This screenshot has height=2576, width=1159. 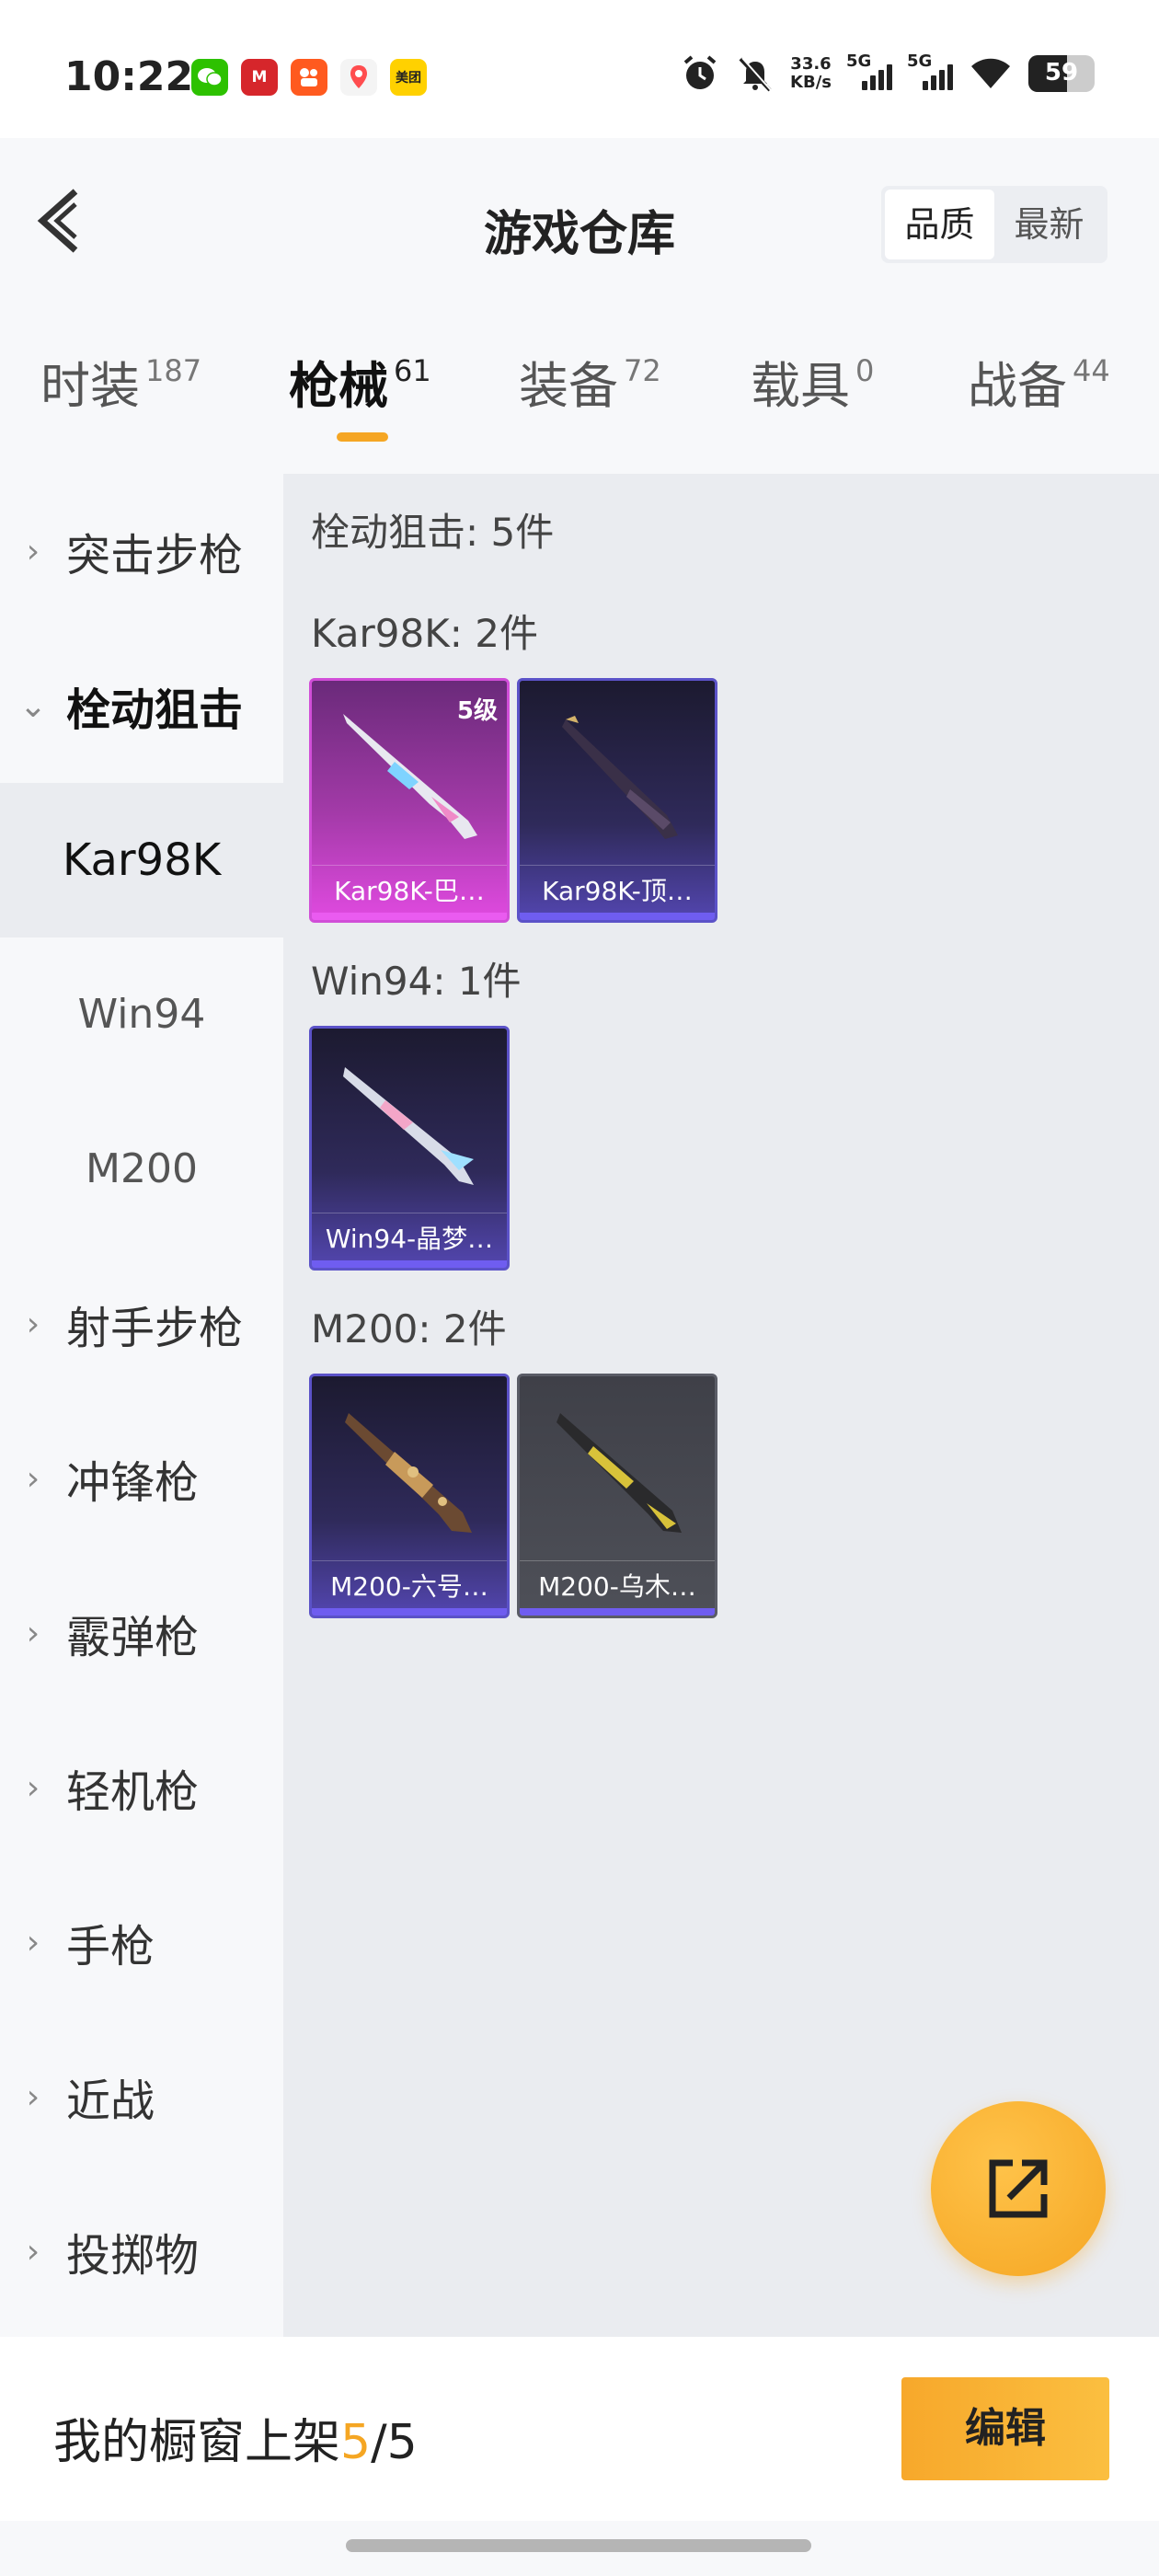 I want to click on system-status-icons: 33.6 KB/s 5G 5G 59, so click(x=887, y=73).